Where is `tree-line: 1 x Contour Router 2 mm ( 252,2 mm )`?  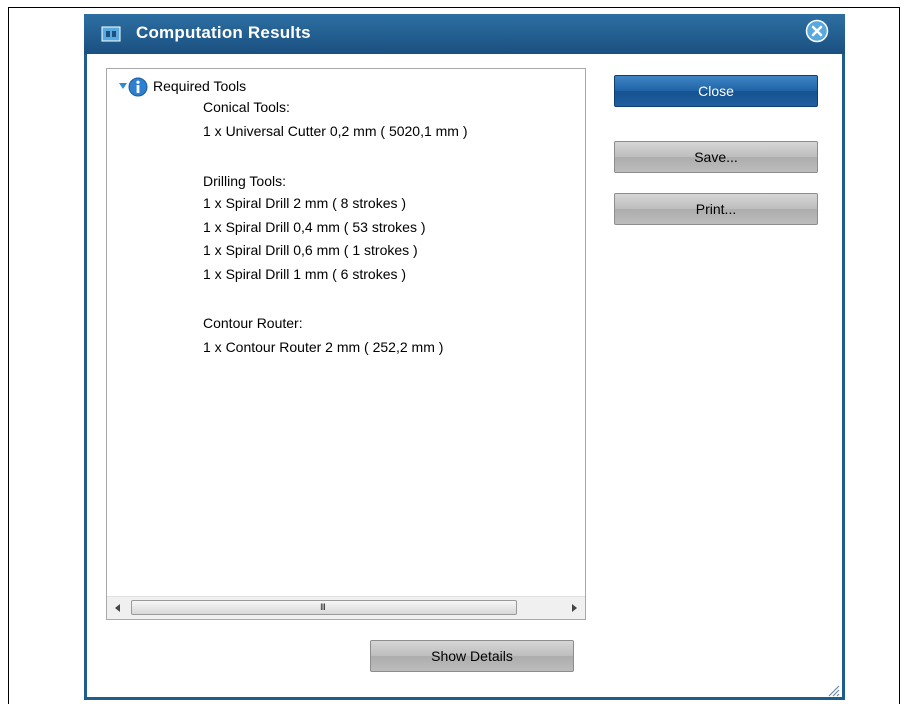 tree-line: 1 x Contour Router 2 mm ( 252,2 mm ) is located at coordinates (323, 347).